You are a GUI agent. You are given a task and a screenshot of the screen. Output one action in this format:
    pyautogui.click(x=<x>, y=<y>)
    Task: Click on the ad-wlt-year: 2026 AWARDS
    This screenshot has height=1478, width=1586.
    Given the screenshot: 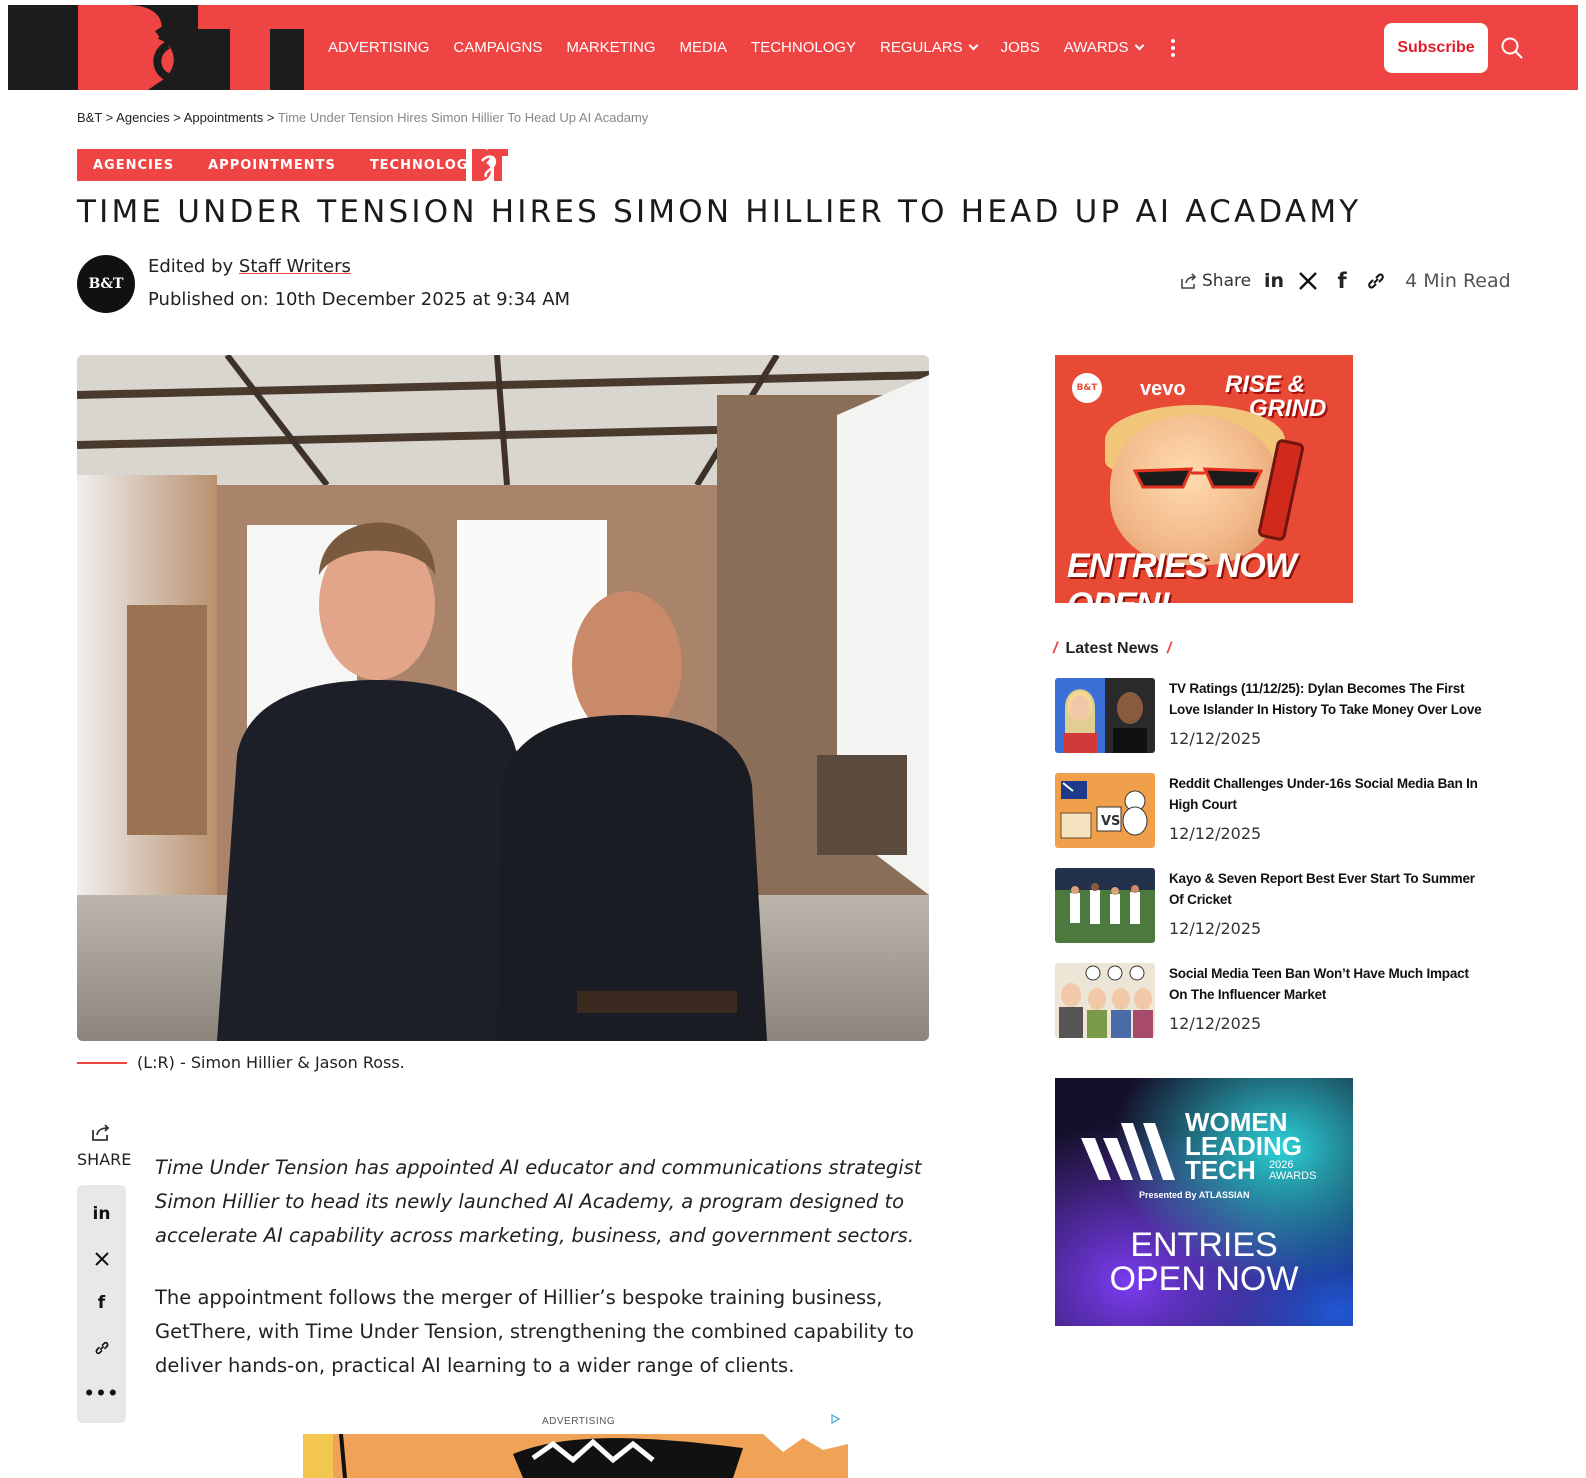 What is the action you would take?
    pyautogui.click(x=1293, y=1170)
    